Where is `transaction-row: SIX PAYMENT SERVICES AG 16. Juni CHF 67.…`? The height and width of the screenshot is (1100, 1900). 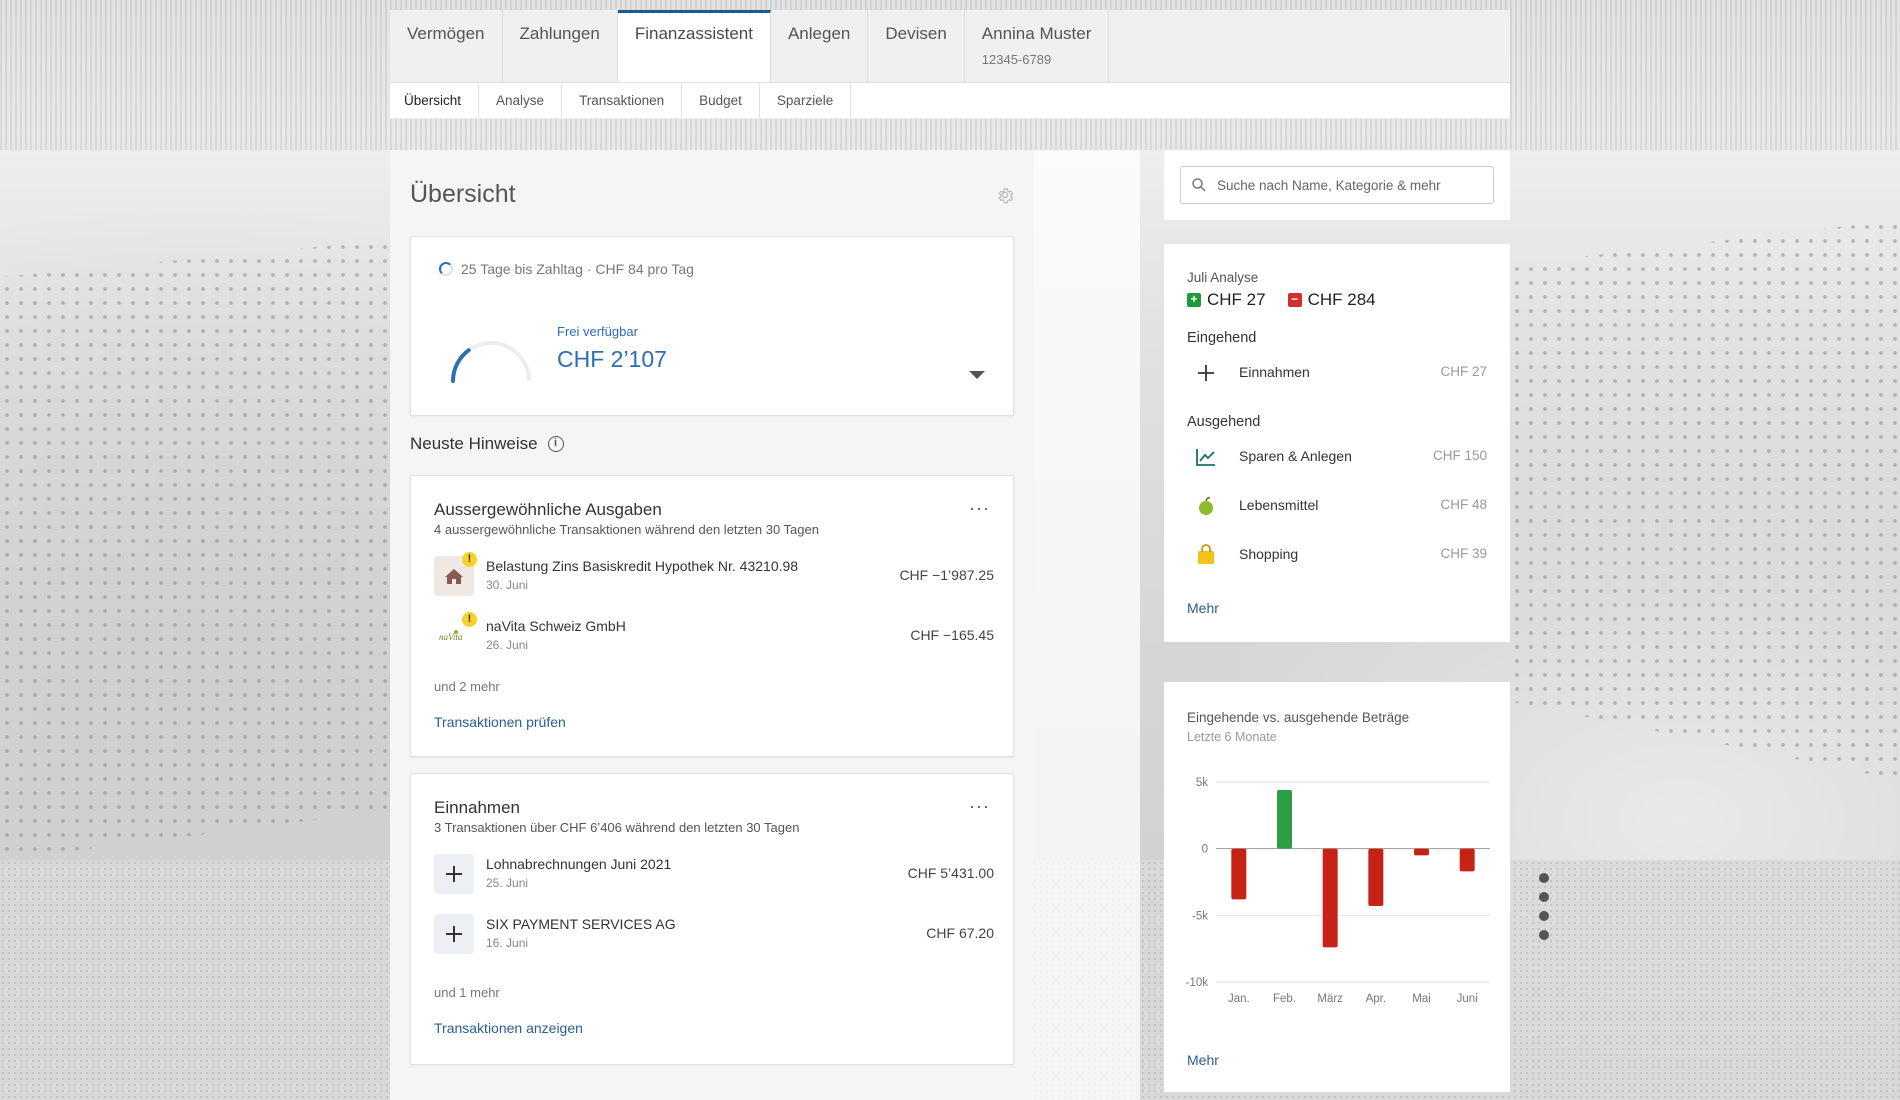 transaction-row: SIX PAYMENT SERVICES AG 16. Juni CHF 67.… is located at coordinates (714, 935).